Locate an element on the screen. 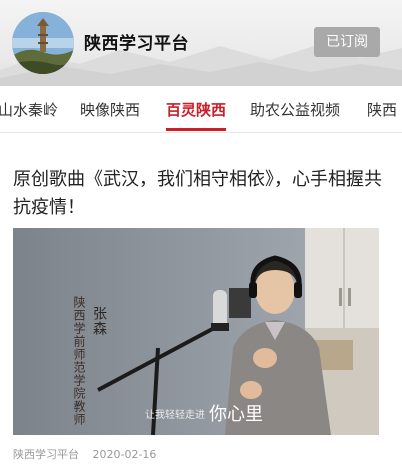 The height and width of the screenshot is (470, 402). category-tabs: 山水秦岭 映像陕西 百灵陕西 助农公益视频 陕西 is located at coordinates (201, 109).